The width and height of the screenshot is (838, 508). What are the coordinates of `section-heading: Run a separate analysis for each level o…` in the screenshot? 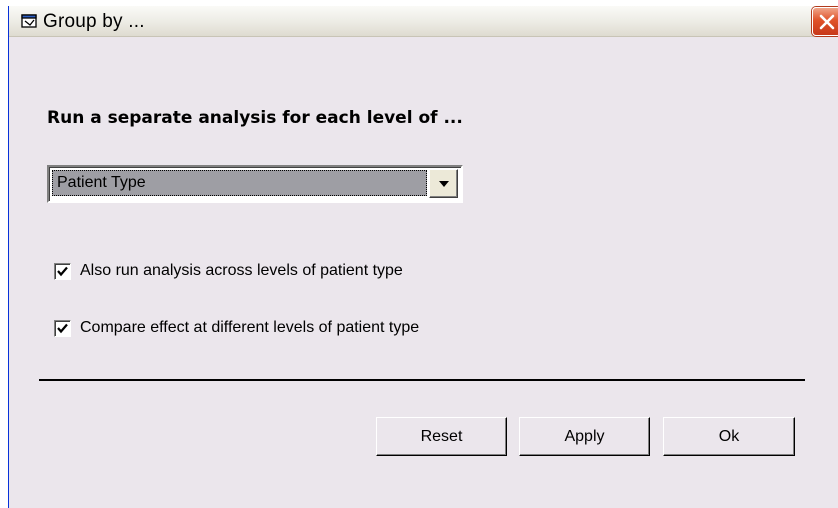 It's located at (255, 118).